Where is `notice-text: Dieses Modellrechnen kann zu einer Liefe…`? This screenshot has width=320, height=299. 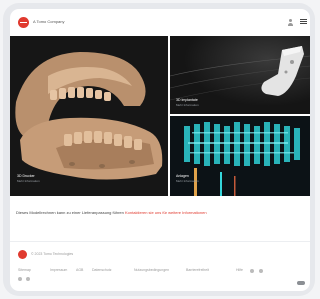 notice-text: Dieses Modellrechnen kann zu einer Liefe… is located at coordinates (161, 212).